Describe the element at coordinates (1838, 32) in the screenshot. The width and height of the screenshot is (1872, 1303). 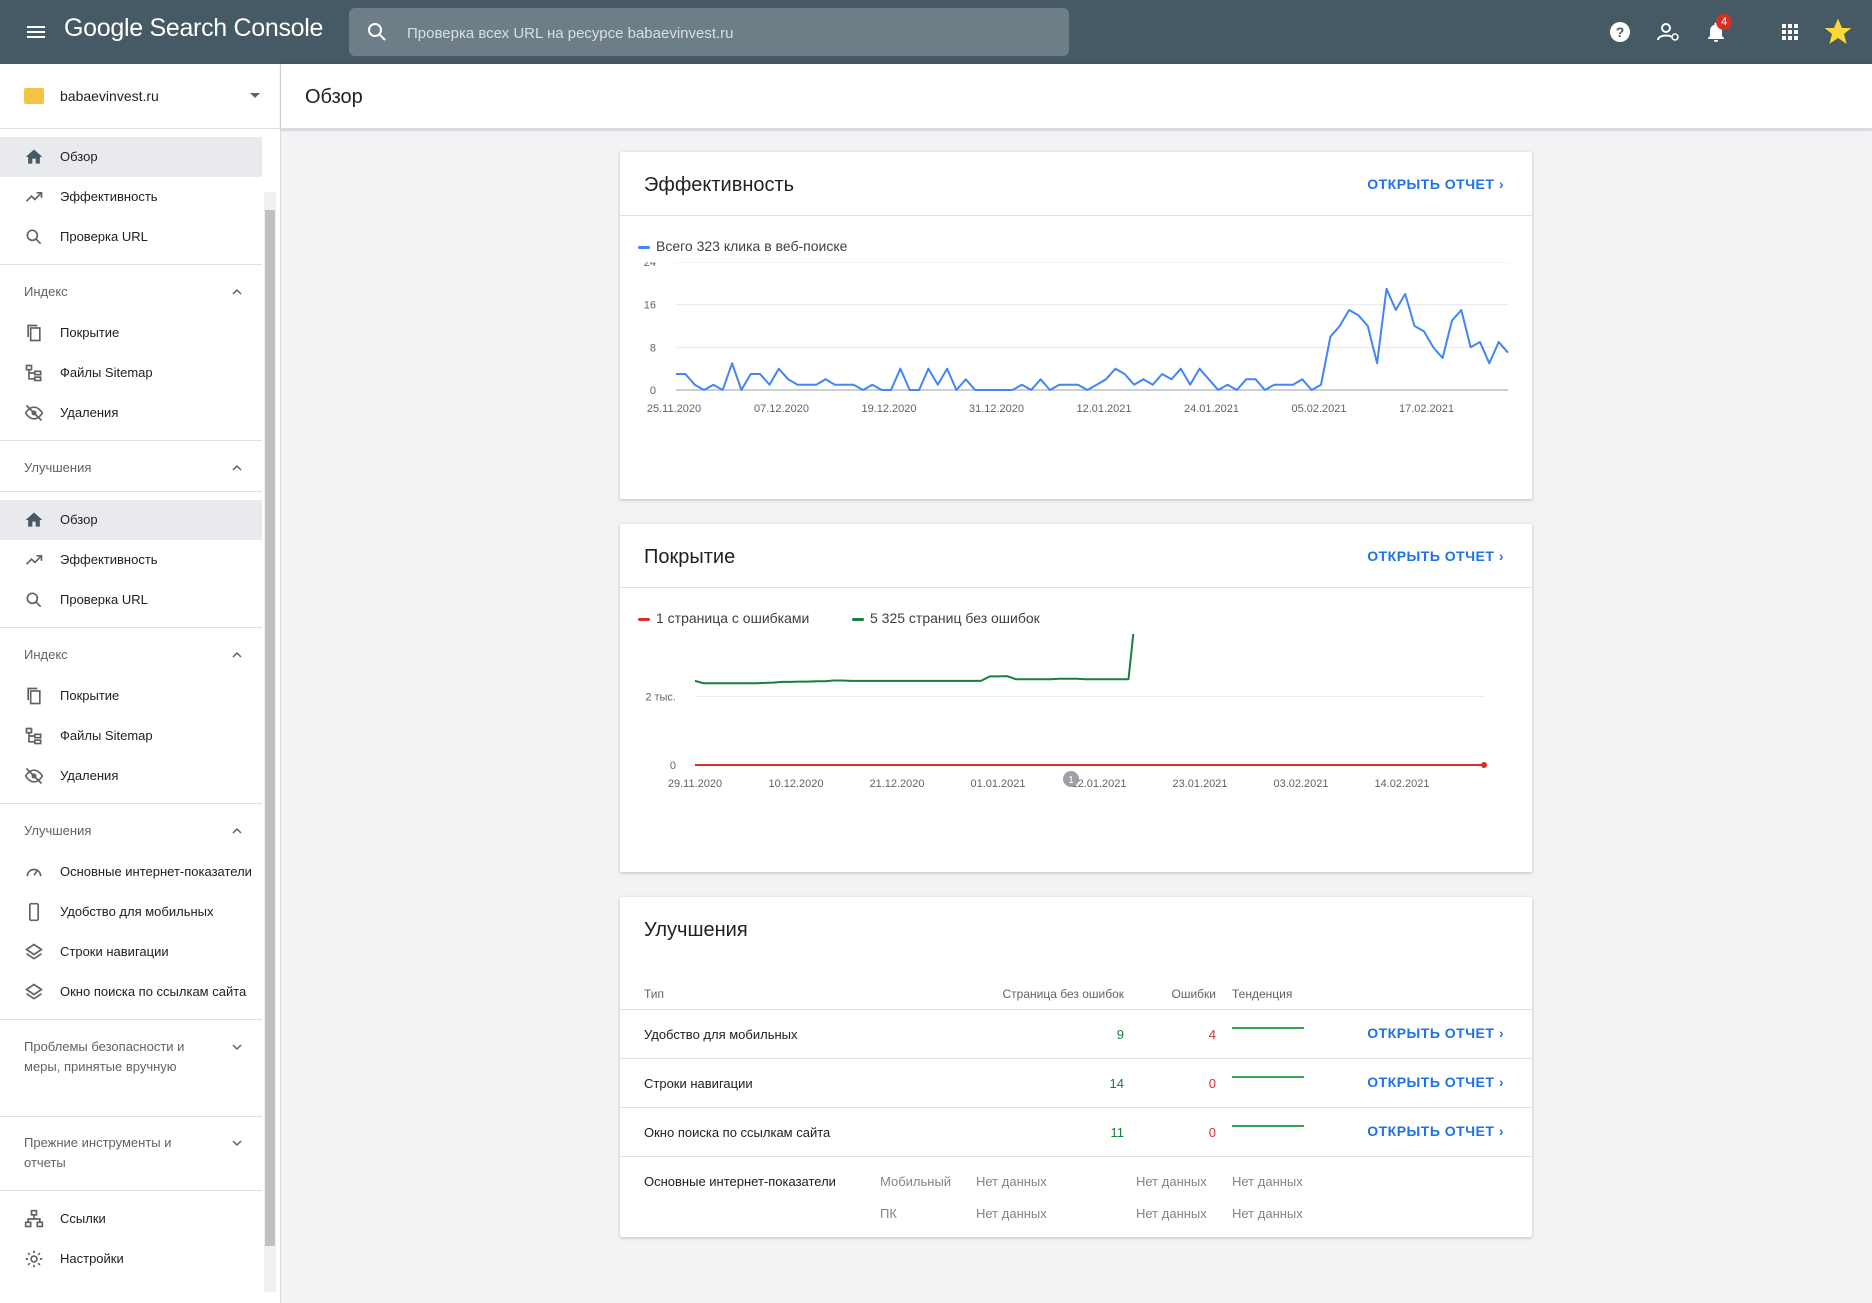
I see `star-icon` at that location.